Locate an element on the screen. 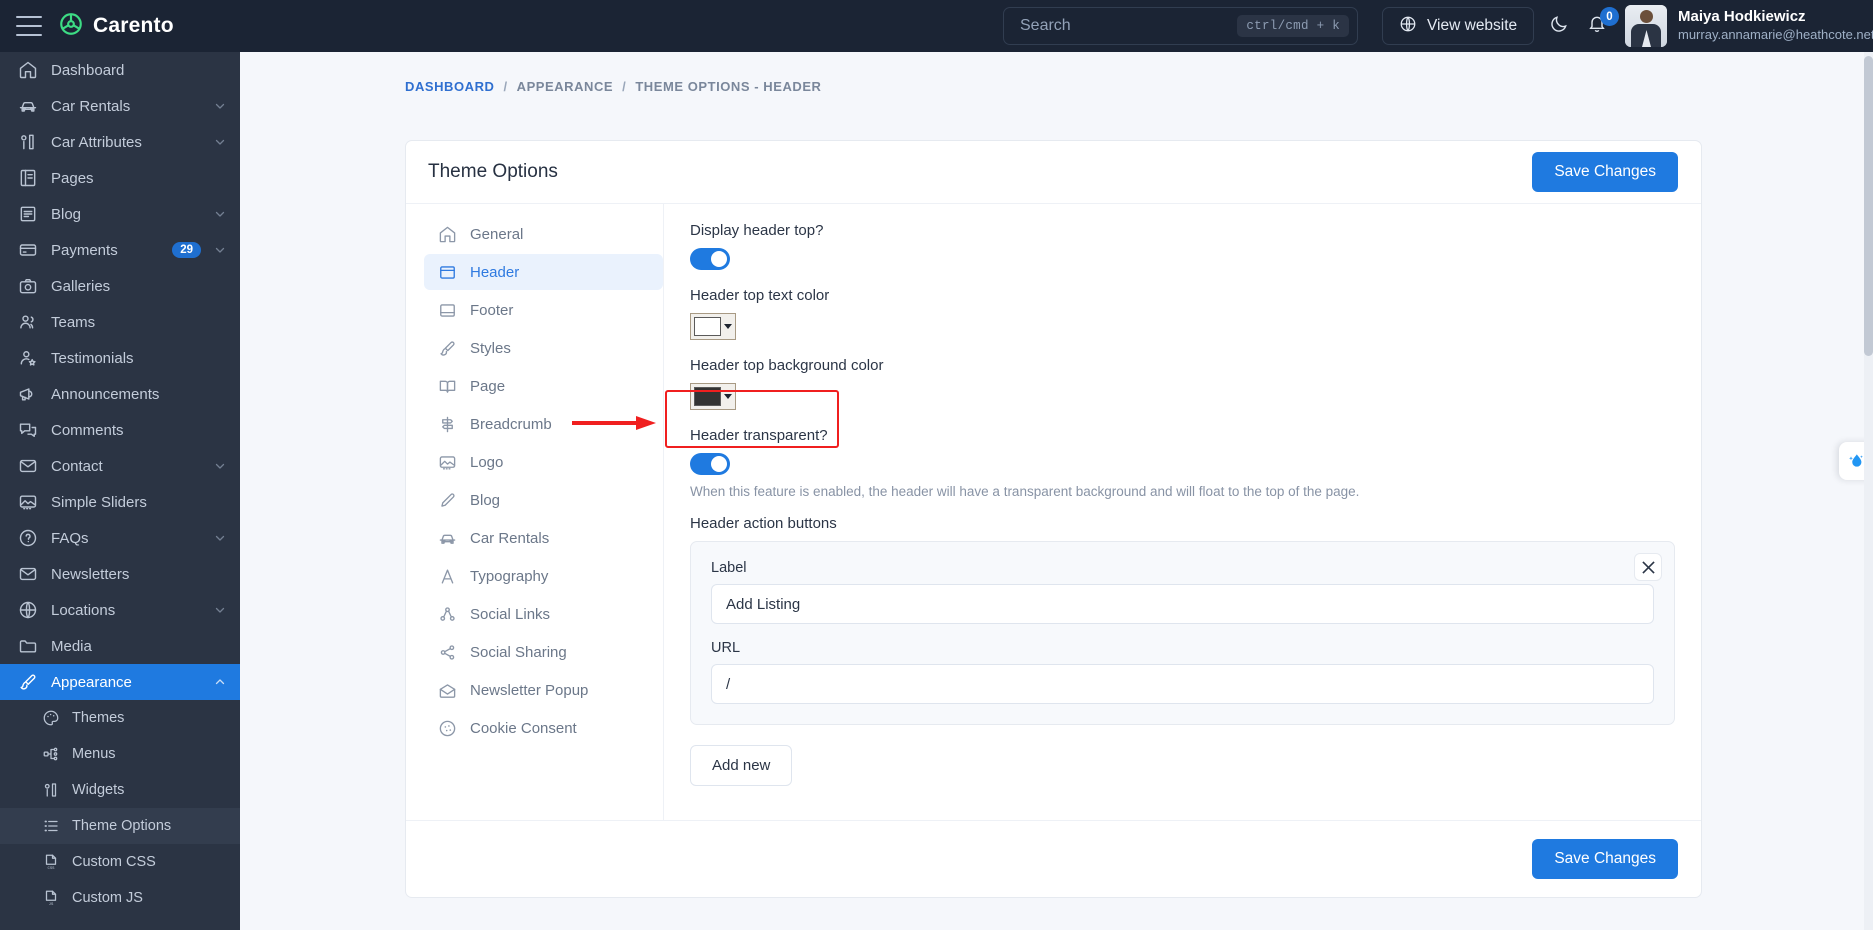 This screenshot has height=930, width=1873. sidebar-item-locations: Locations is located at coordinates (120, 610).